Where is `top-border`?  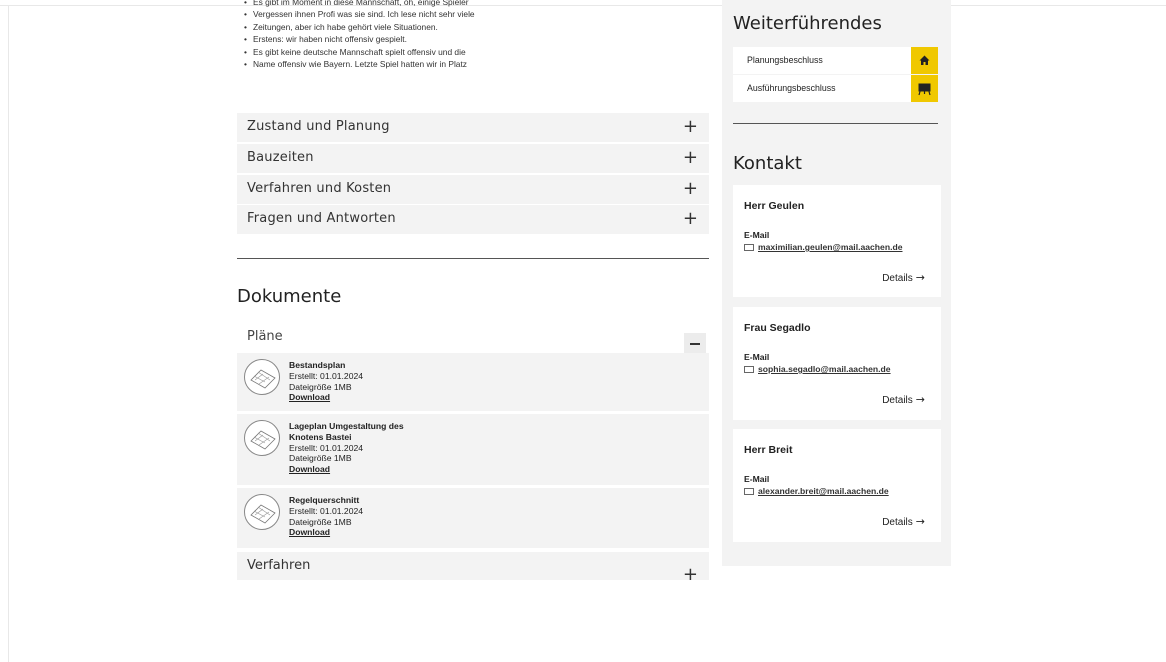 top-border is located at coordinates (583, 5).